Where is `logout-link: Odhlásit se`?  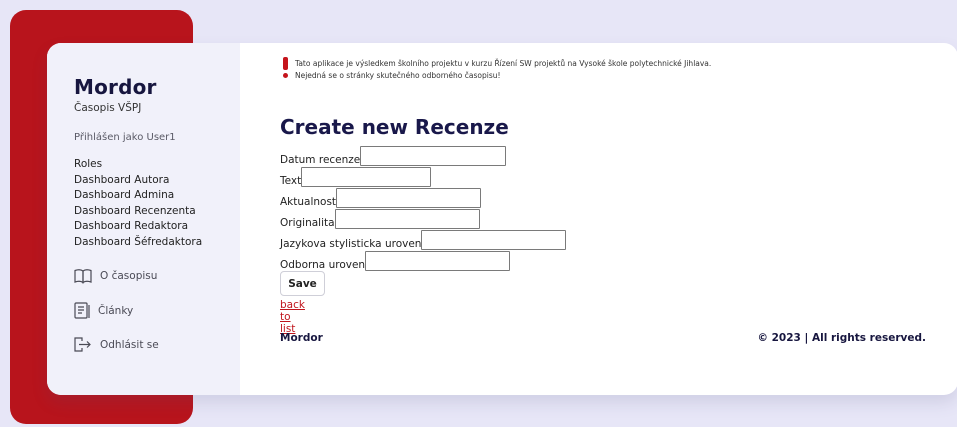 logout-link: Odhlásit se is located at coordinates (116, 344).